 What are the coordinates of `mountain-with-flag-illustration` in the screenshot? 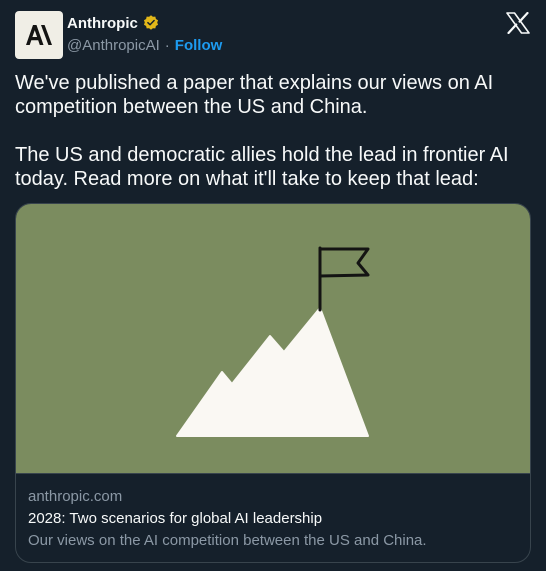 It's located at (273, 341).